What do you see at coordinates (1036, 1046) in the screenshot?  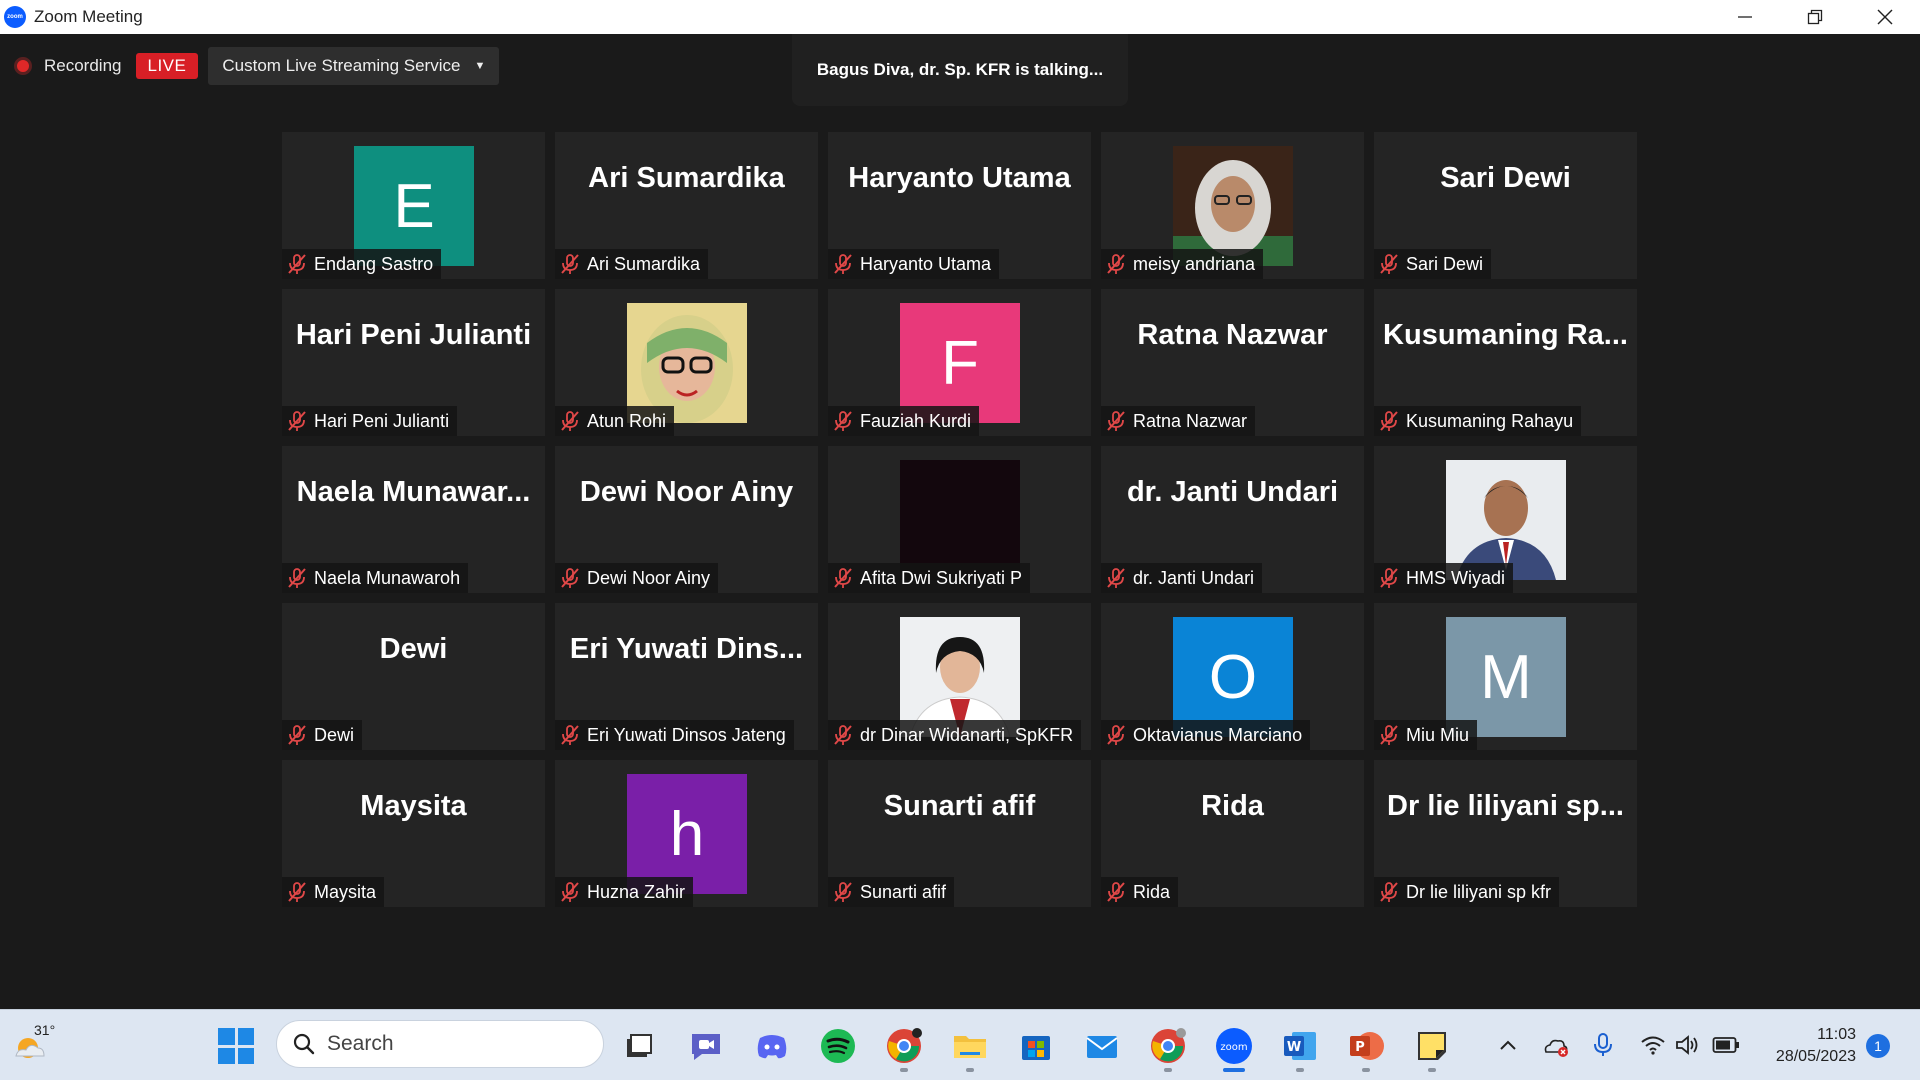 I see `microsoft-store-icon` at bounding box center [1036, 1046].